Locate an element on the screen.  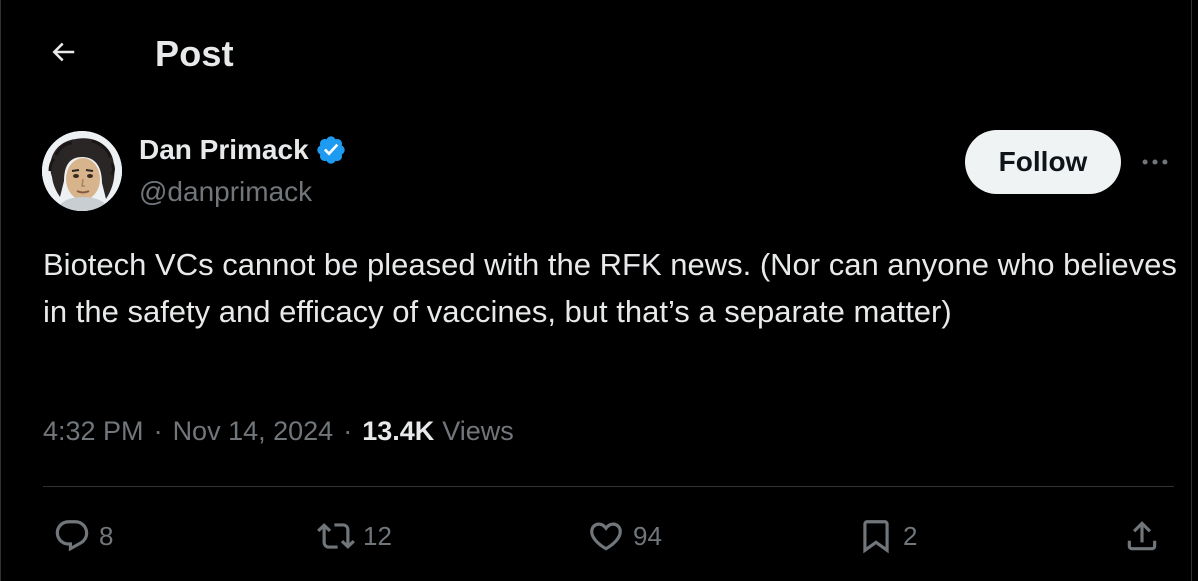
bookmark-icon is located at coordinates (876, 537).